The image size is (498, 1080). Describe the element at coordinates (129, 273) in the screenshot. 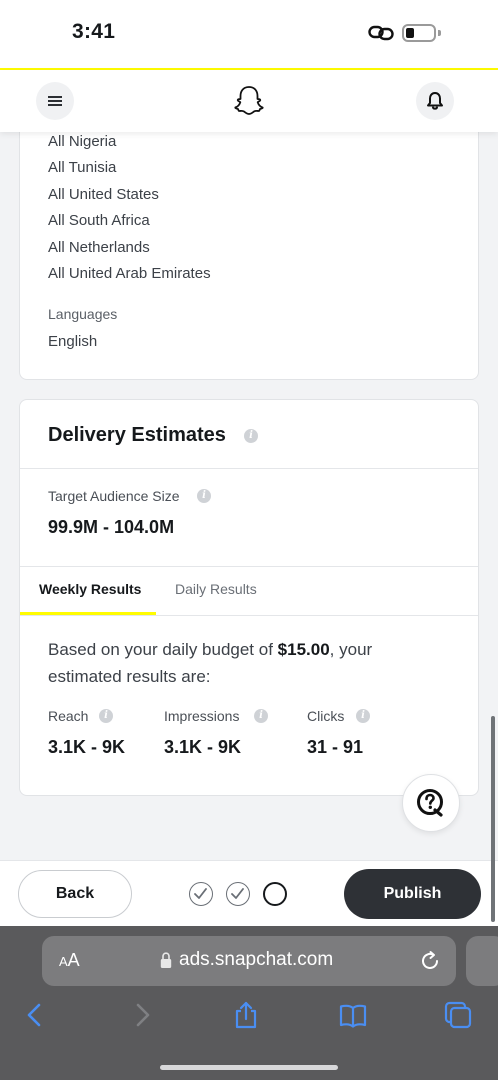

I see `location-item: All United Arab Emirates` at that location.